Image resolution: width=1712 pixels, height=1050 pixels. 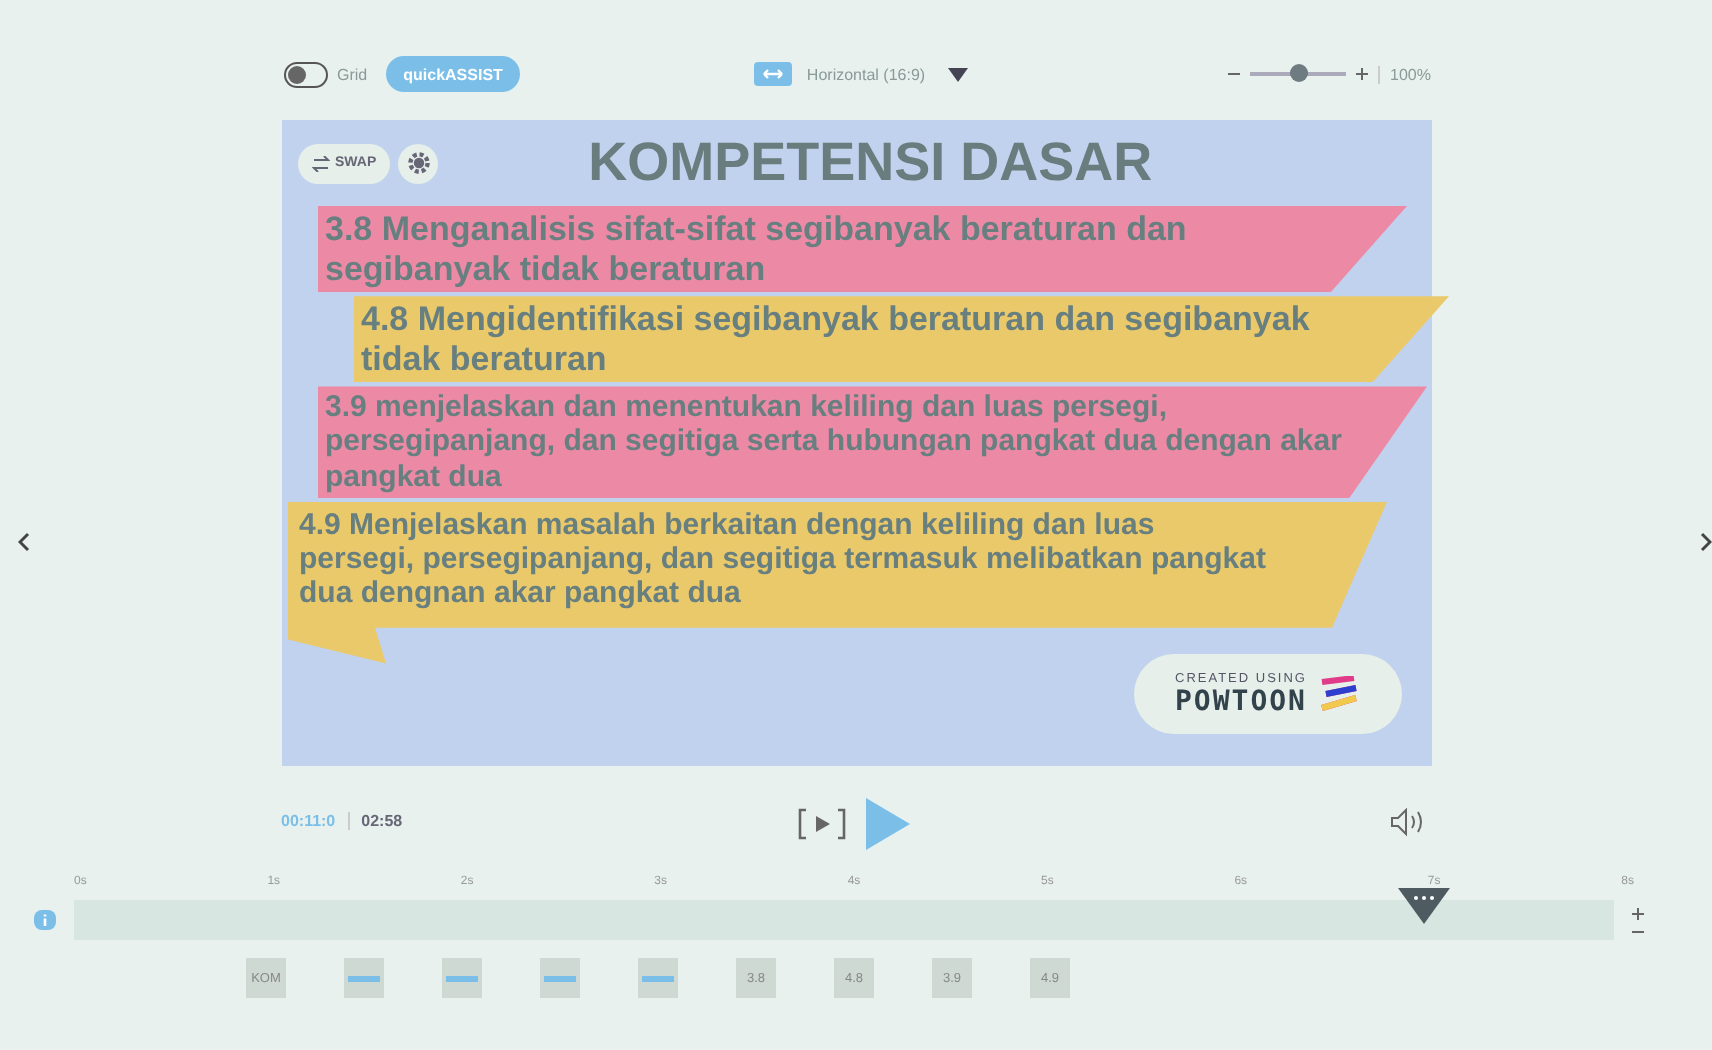 I want to click on settings-icon, so click(x=418, y=163).